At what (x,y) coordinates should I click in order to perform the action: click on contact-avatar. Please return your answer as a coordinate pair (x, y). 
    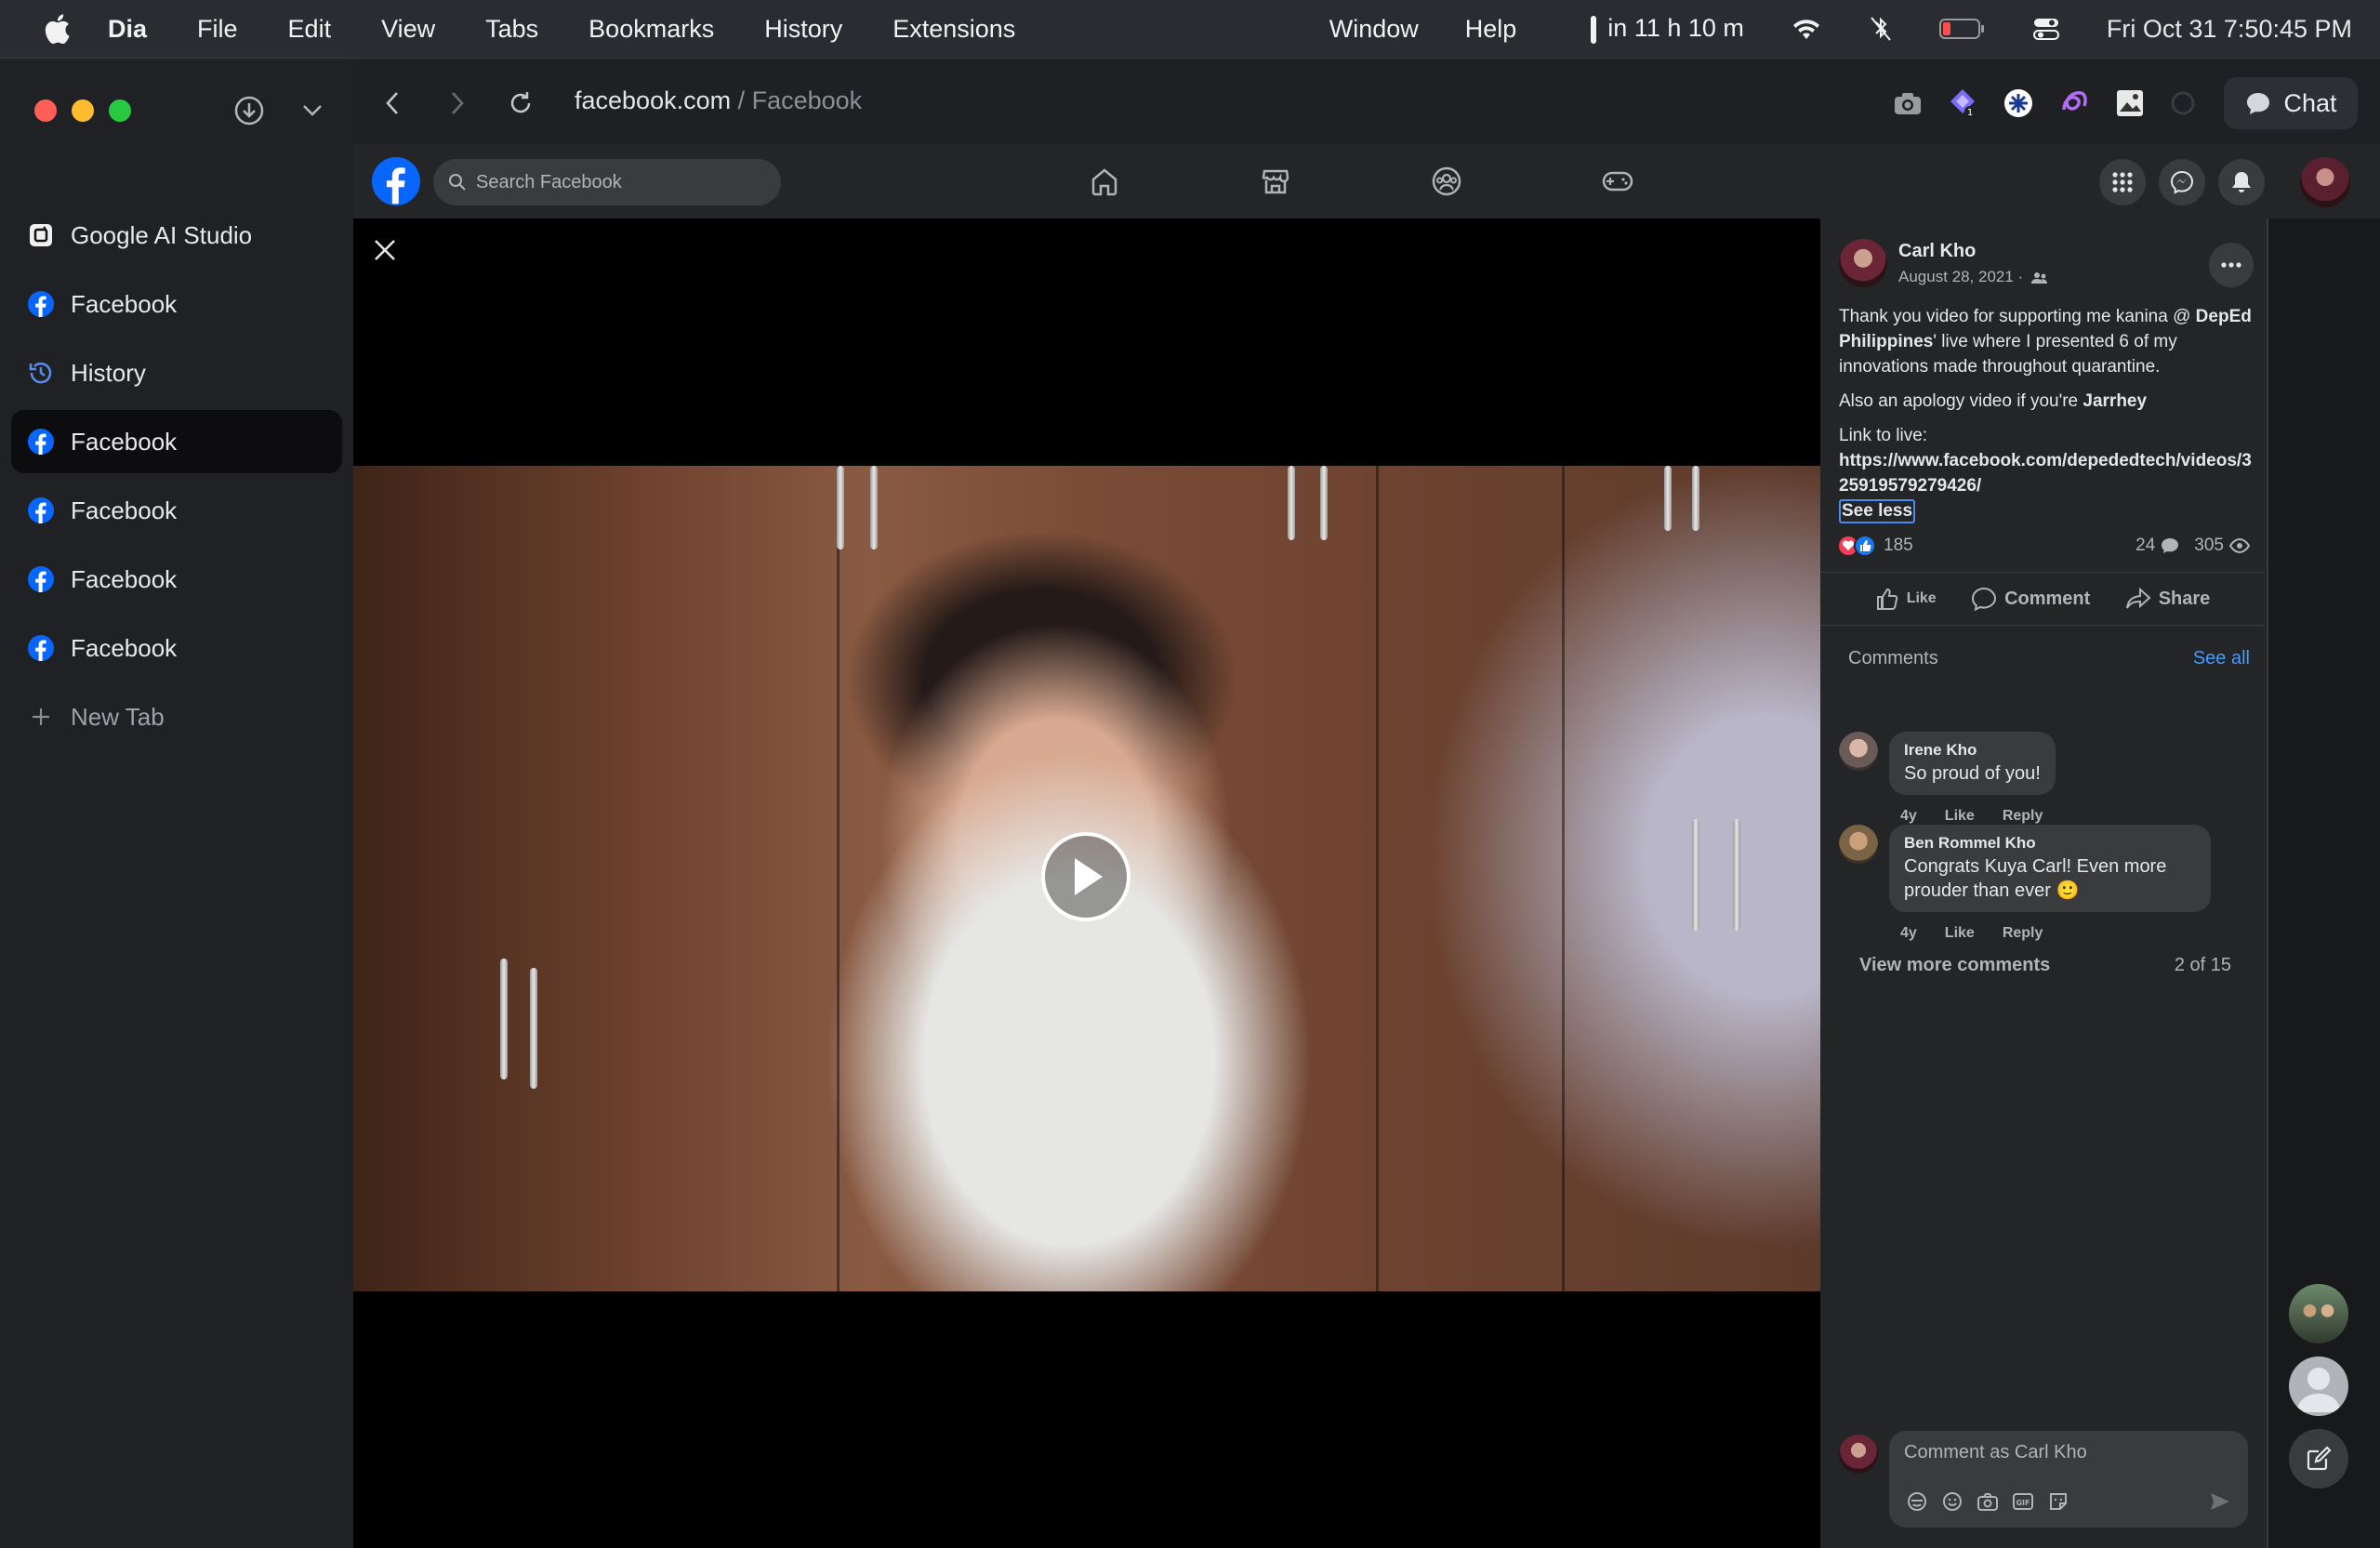
    Looking at the image, I should click on (2318, 1386).